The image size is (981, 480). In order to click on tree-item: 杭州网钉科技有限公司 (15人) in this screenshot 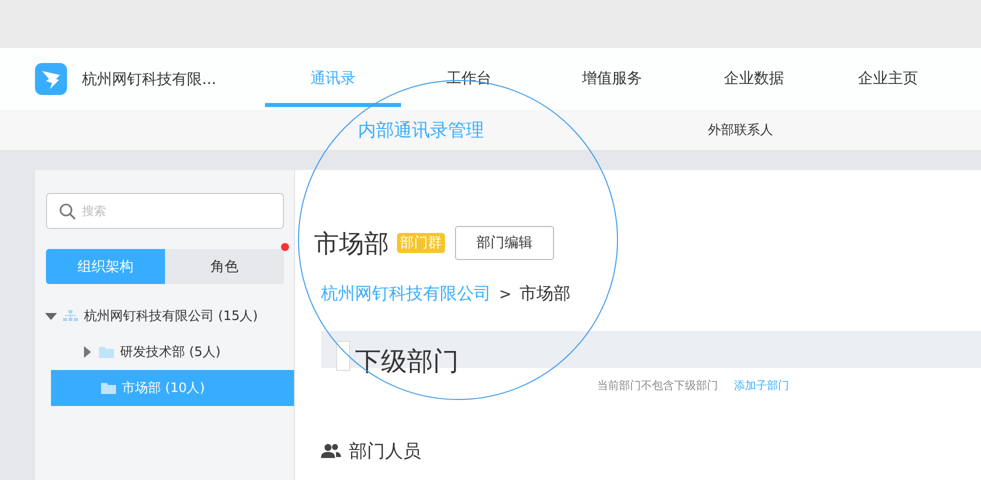, I will do `click(164, 316)`.